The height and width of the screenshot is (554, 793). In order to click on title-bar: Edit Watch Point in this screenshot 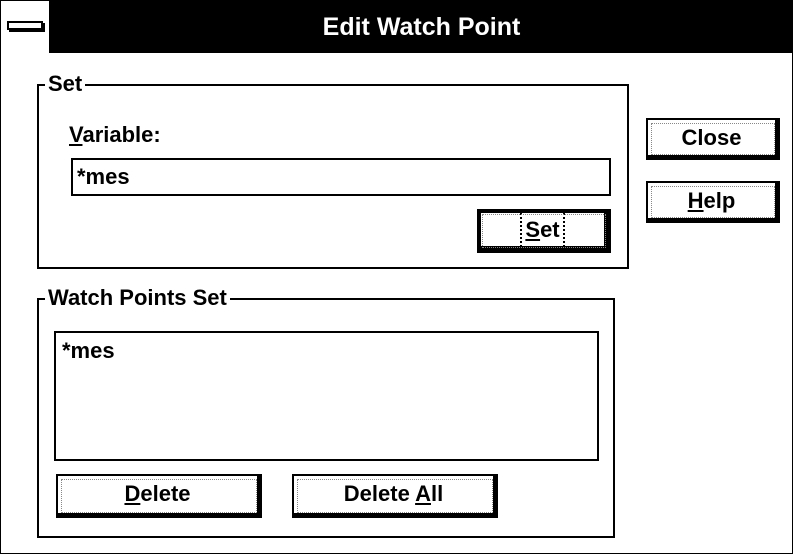, I will do `click(396, 27)`.